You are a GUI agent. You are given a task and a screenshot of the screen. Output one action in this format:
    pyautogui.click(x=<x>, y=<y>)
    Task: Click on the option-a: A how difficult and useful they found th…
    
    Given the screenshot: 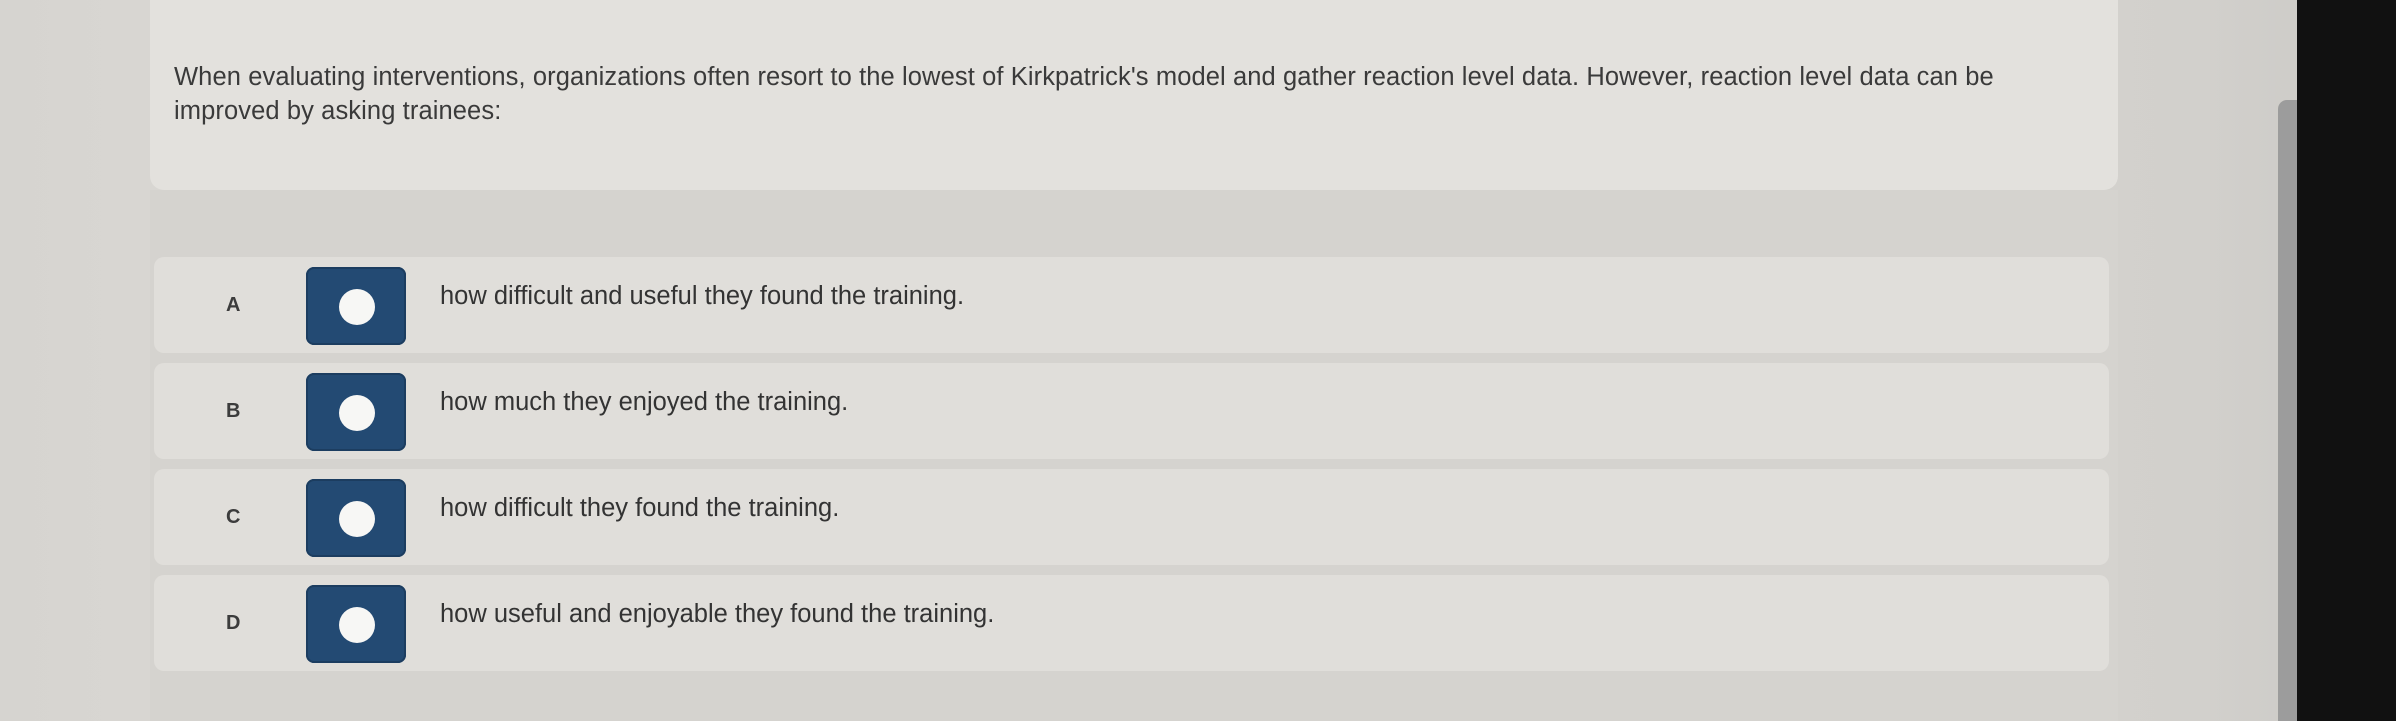 What is the action you would take?
    pyautogui.click(x=1131, y=305)
    